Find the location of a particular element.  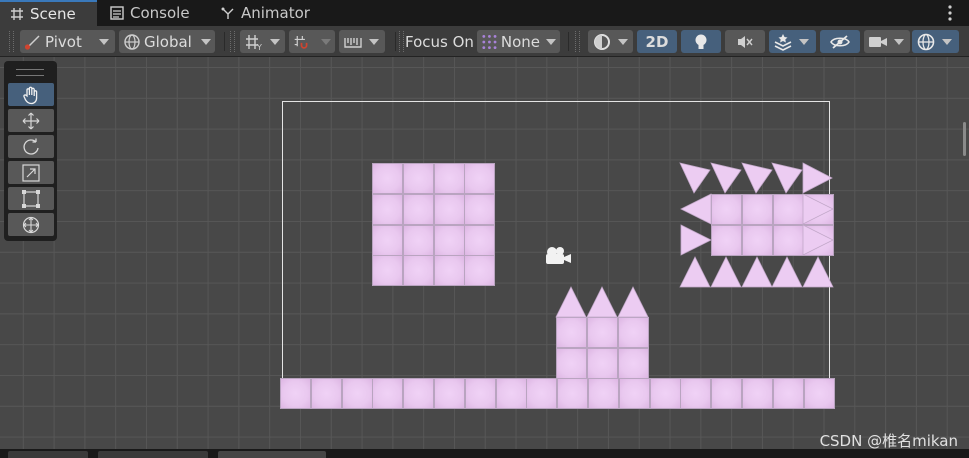

focus-target-dropdown: None is located at coordinates (518, 41).